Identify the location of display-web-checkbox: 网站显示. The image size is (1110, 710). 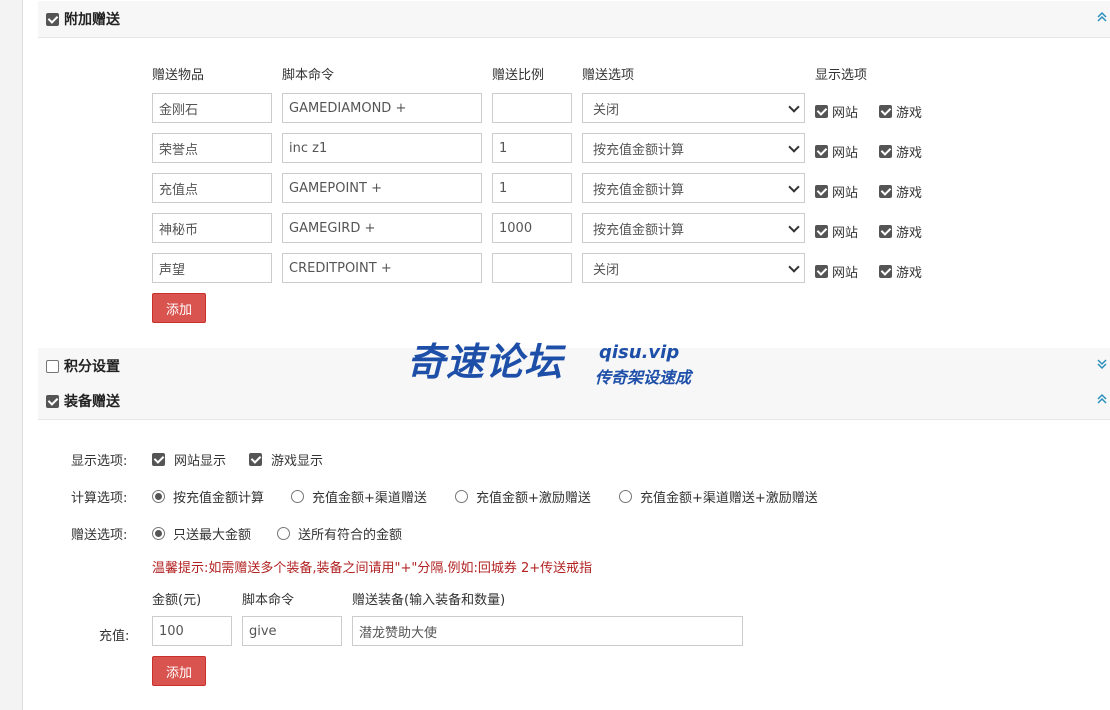
(189, 459).